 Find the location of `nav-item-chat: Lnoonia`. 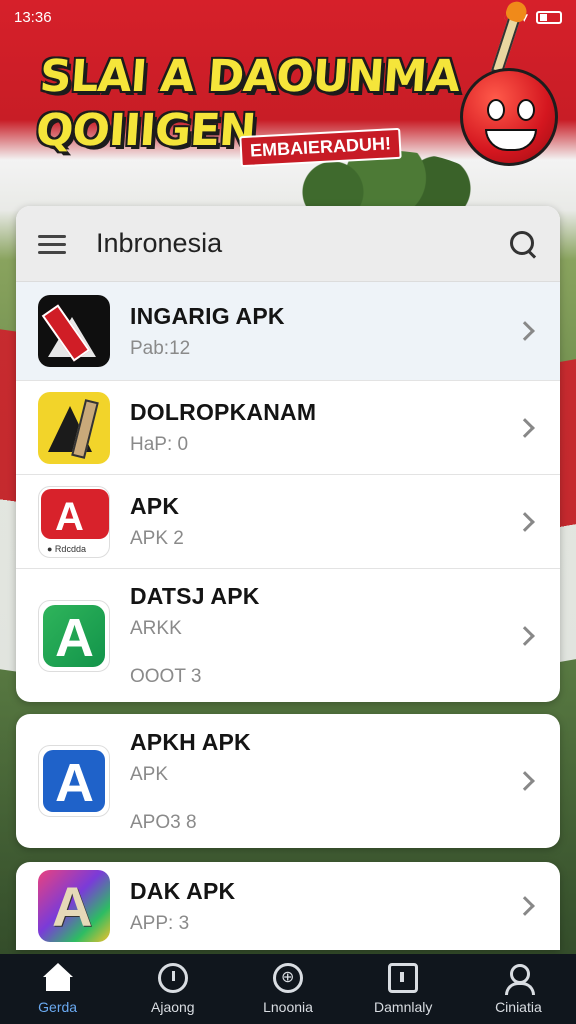

nav-item-chat: Lnoonia is located at coordinates (287, 989).